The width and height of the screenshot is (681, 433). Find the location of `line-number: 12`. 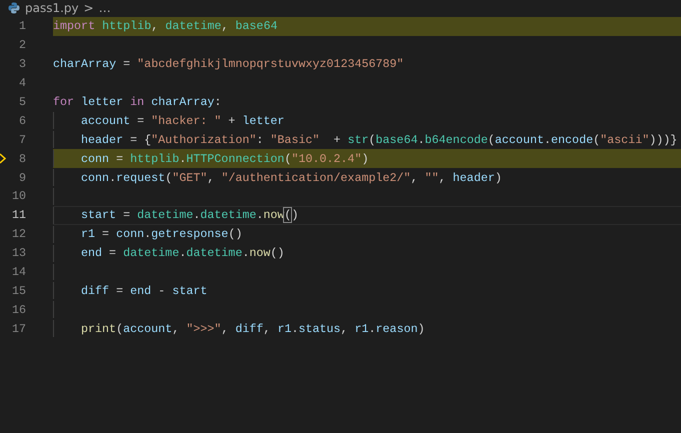

line-number: 12 is located at coordinates (18, 234).